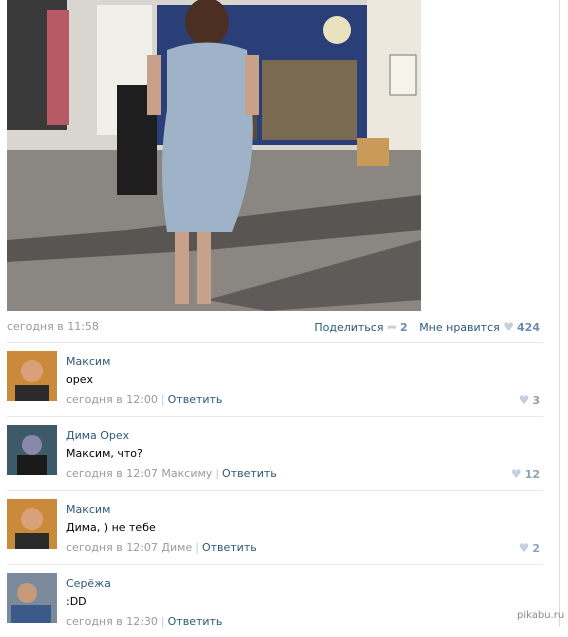 The image size is (568, 637). I want to click on comment-like-button: ♥ 12, so click(525, 474).